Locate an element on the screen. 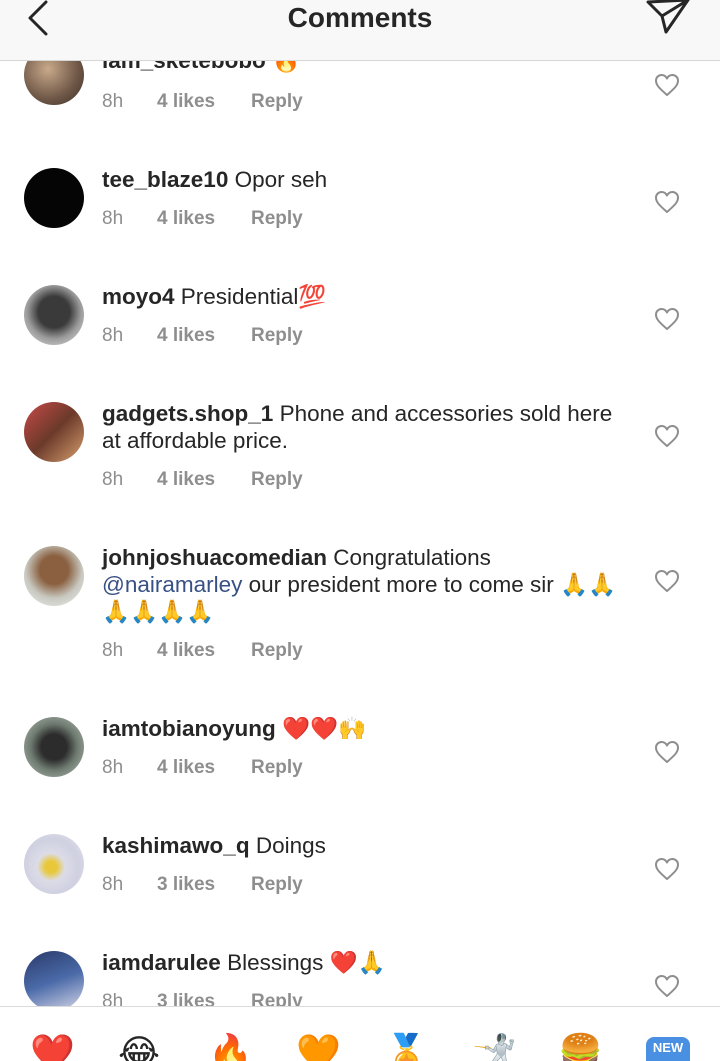 The image size is (720, 1061). emoji-burger: 🍔 is located at coordinates (580, 1047).